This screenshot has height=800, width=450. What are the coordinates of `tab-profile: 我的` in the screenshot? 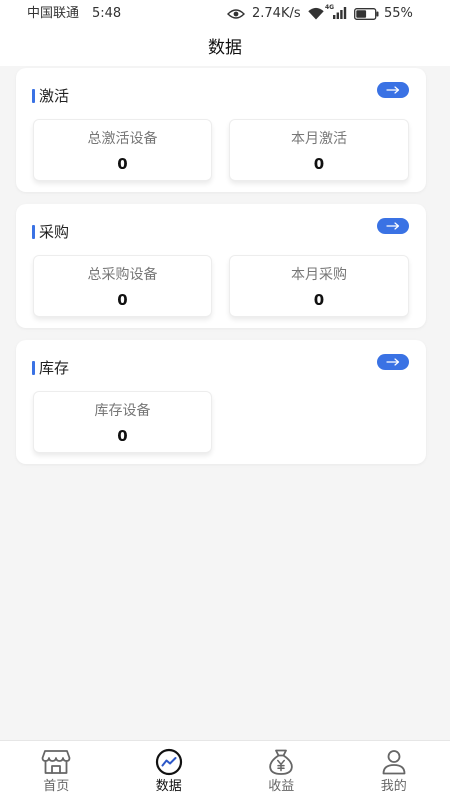 It's located at (394, 770).